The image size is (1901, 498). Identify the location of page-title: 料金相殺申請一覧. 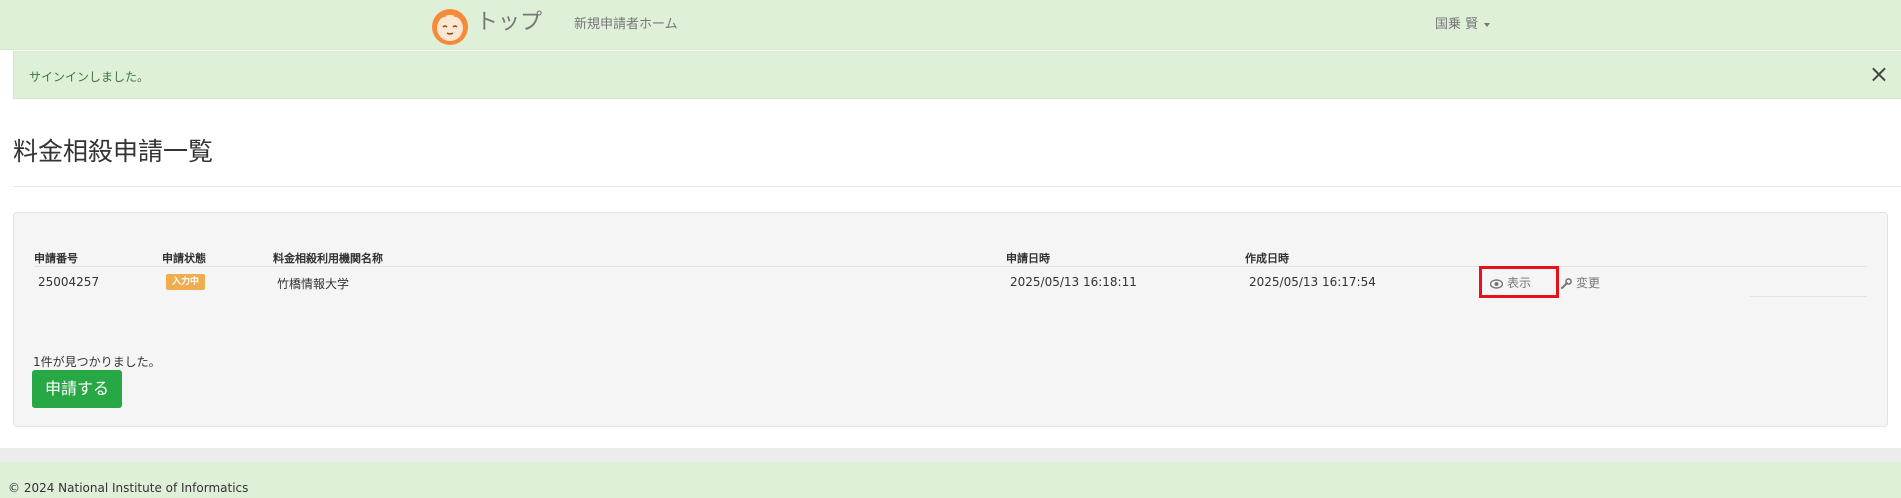
(113, 151).